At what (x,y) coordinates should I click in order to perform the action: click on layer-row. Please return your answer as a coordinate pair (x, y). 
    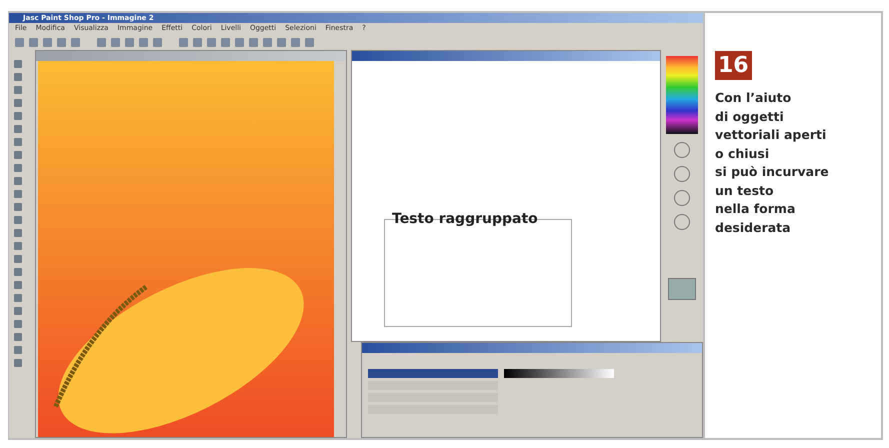
    Looking at the image, I should click on (433, 373).